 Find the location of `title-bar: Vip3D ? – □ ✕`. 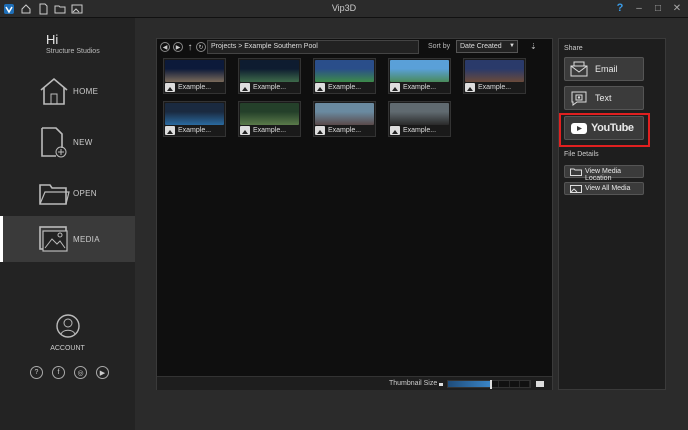

title-bar: Vip3D ? – □ ✕ is located at coordinates (344, 9).